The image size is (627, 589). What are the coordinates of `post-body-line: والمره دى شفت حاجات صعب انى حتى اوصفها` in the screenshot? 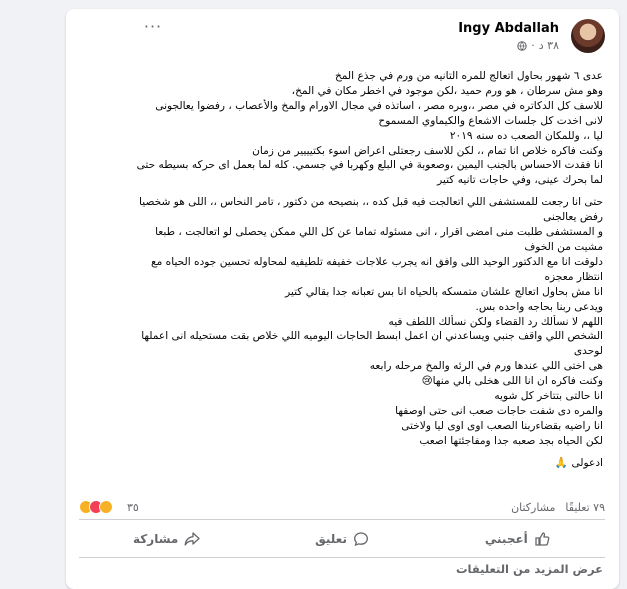 It's located at (499, 410).